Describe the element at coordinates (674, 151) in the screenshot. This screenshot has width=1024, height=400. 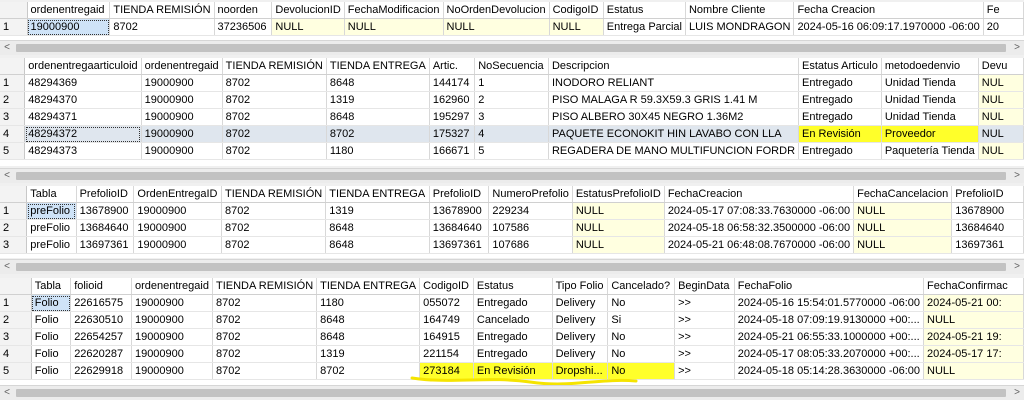
I see `table-cell: REGADERA DE MANO MULTIFUNCION FORDR` at that location.